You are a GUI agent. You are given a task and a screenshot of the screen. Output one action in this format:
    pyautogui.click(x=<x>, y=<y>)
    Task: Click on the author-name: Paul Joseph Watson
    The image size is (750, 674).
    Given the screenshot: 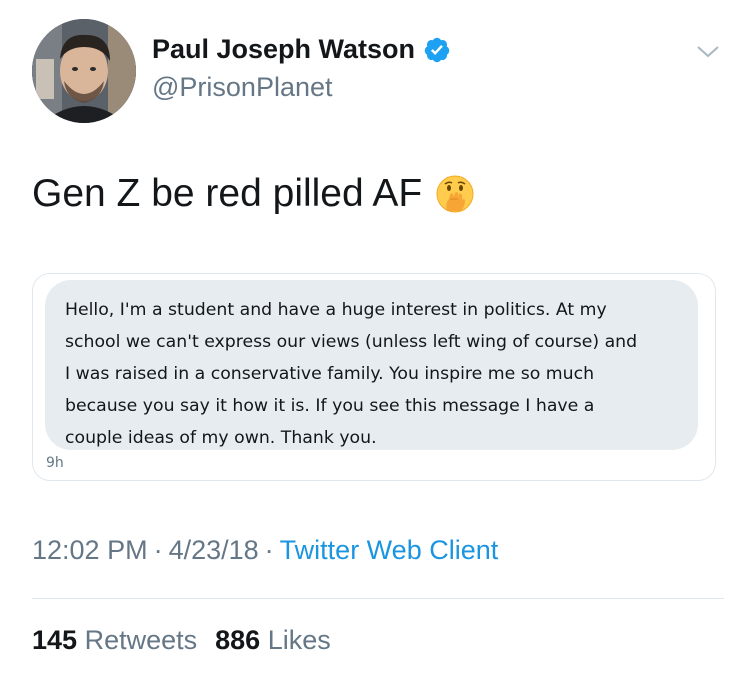 What is the action you would take?
    pyautogui.click(x=283, y=49)
    